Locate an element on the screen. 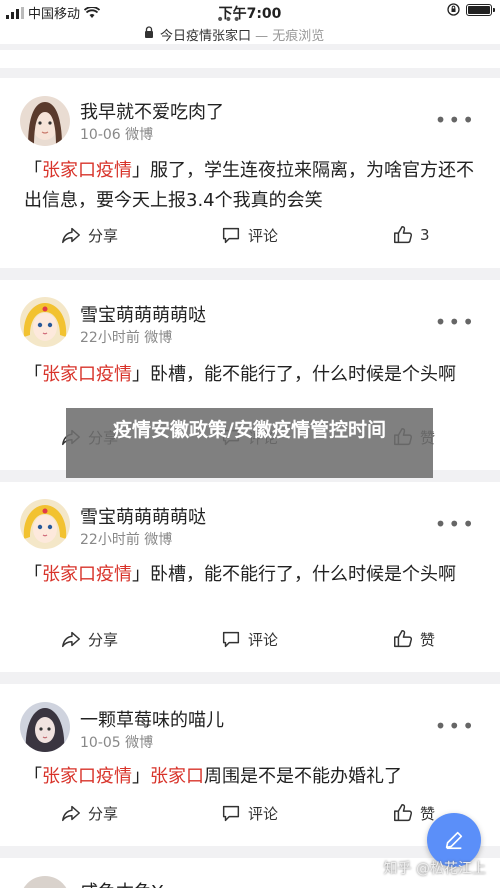  status-right is located at coordinates (471, 9).